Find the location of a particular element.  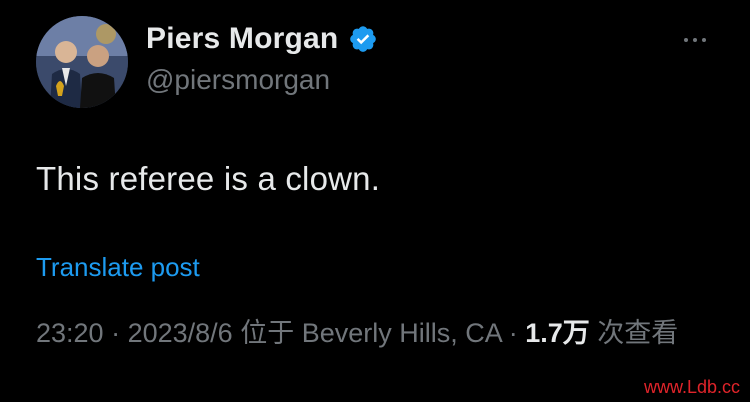

views-count: 1.7万 is located at coordinates (557, 333).